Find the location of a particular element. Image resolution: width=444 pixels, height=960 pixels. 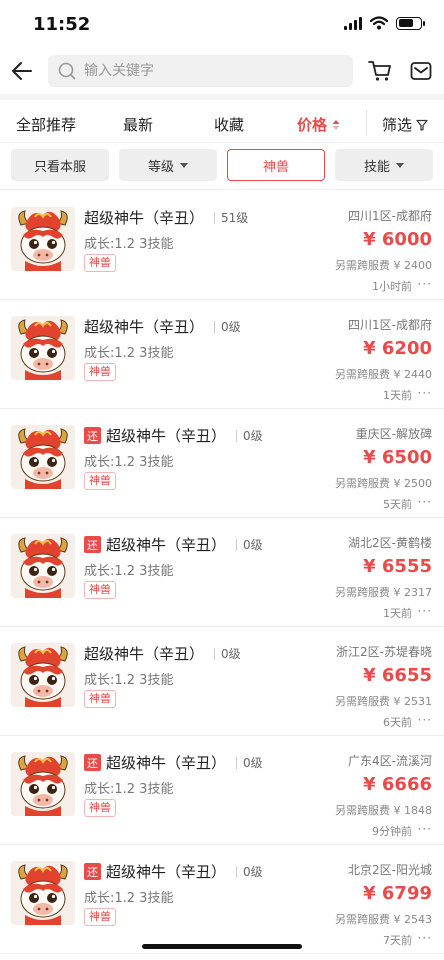

item-server: 北京2区-阳光城 is located at coordinates (390, 870).